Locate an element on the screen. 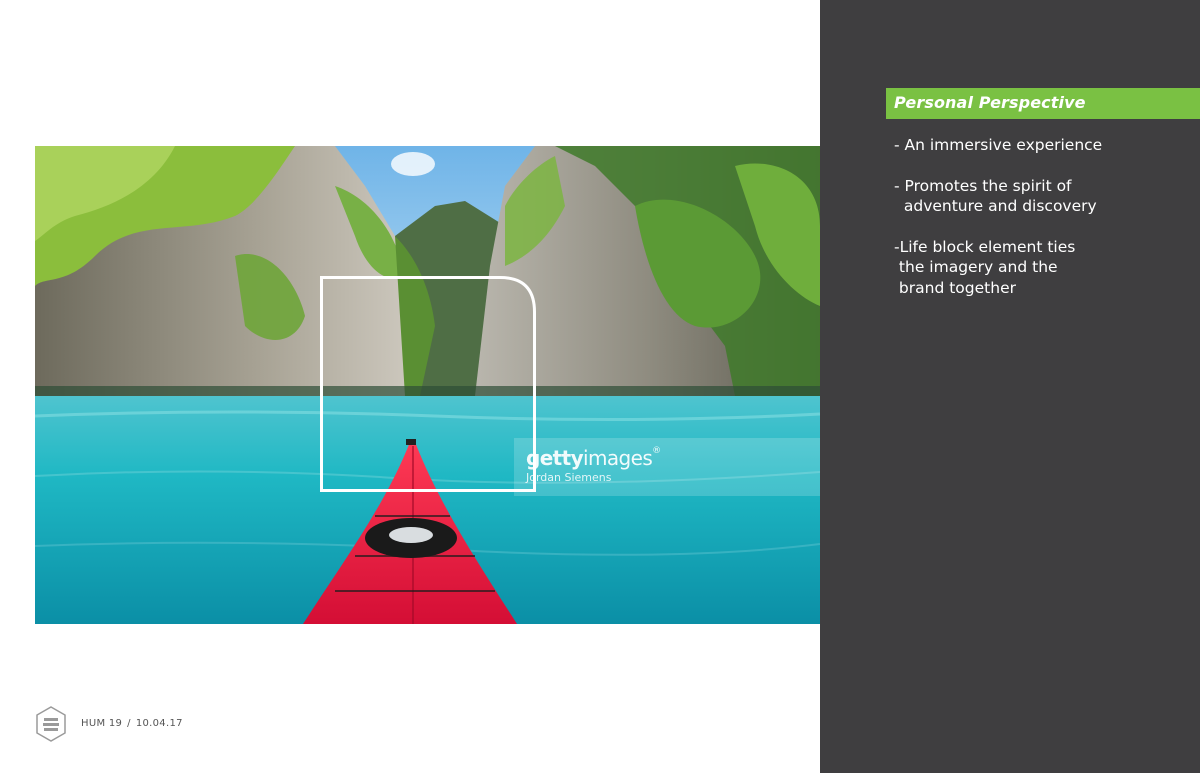 The height and width of the screenshot is (773, 1200). watermark-brand: gettyimages® is located at coordinates (593, 458).